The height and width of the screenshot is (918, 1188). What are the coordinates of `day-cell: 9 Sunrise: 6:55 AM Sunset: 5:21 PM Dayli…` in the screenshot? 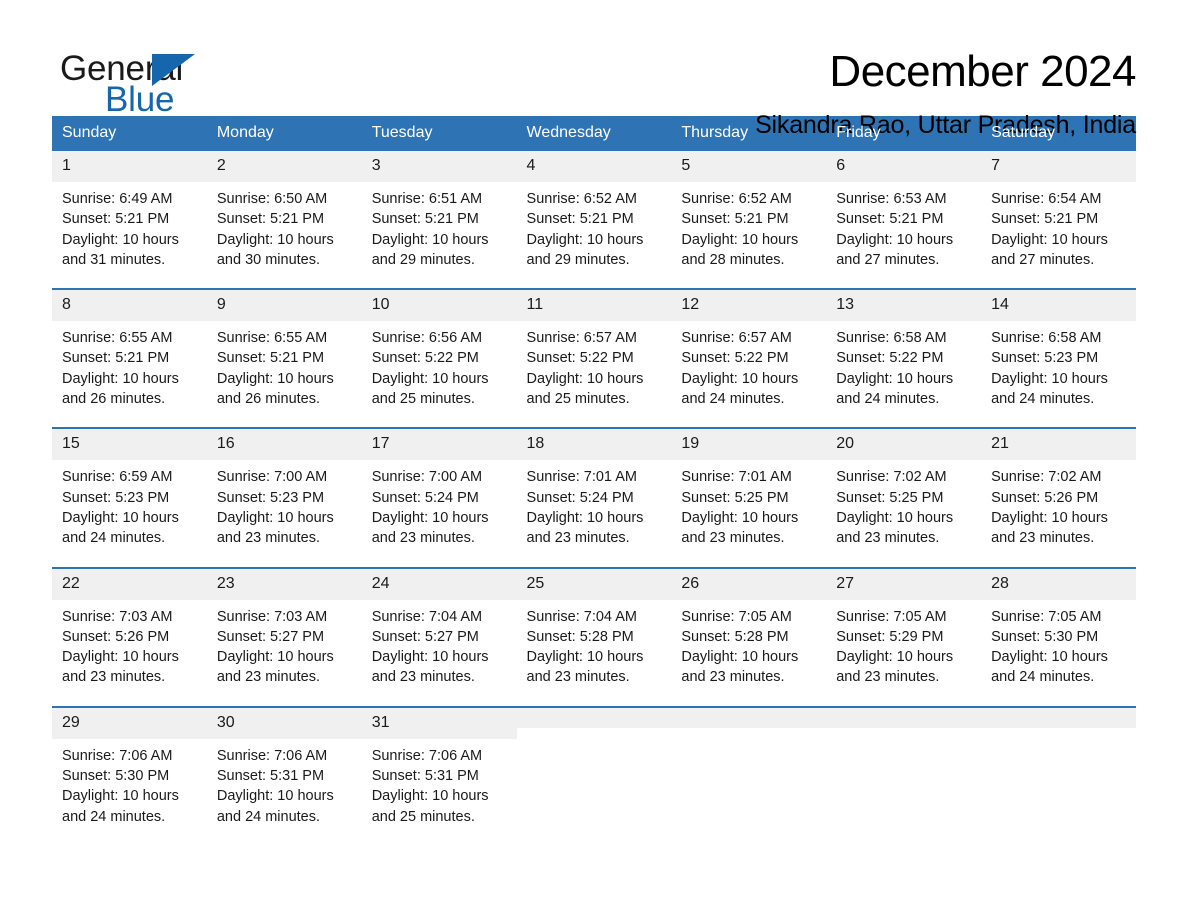 It's located at (284, 358).